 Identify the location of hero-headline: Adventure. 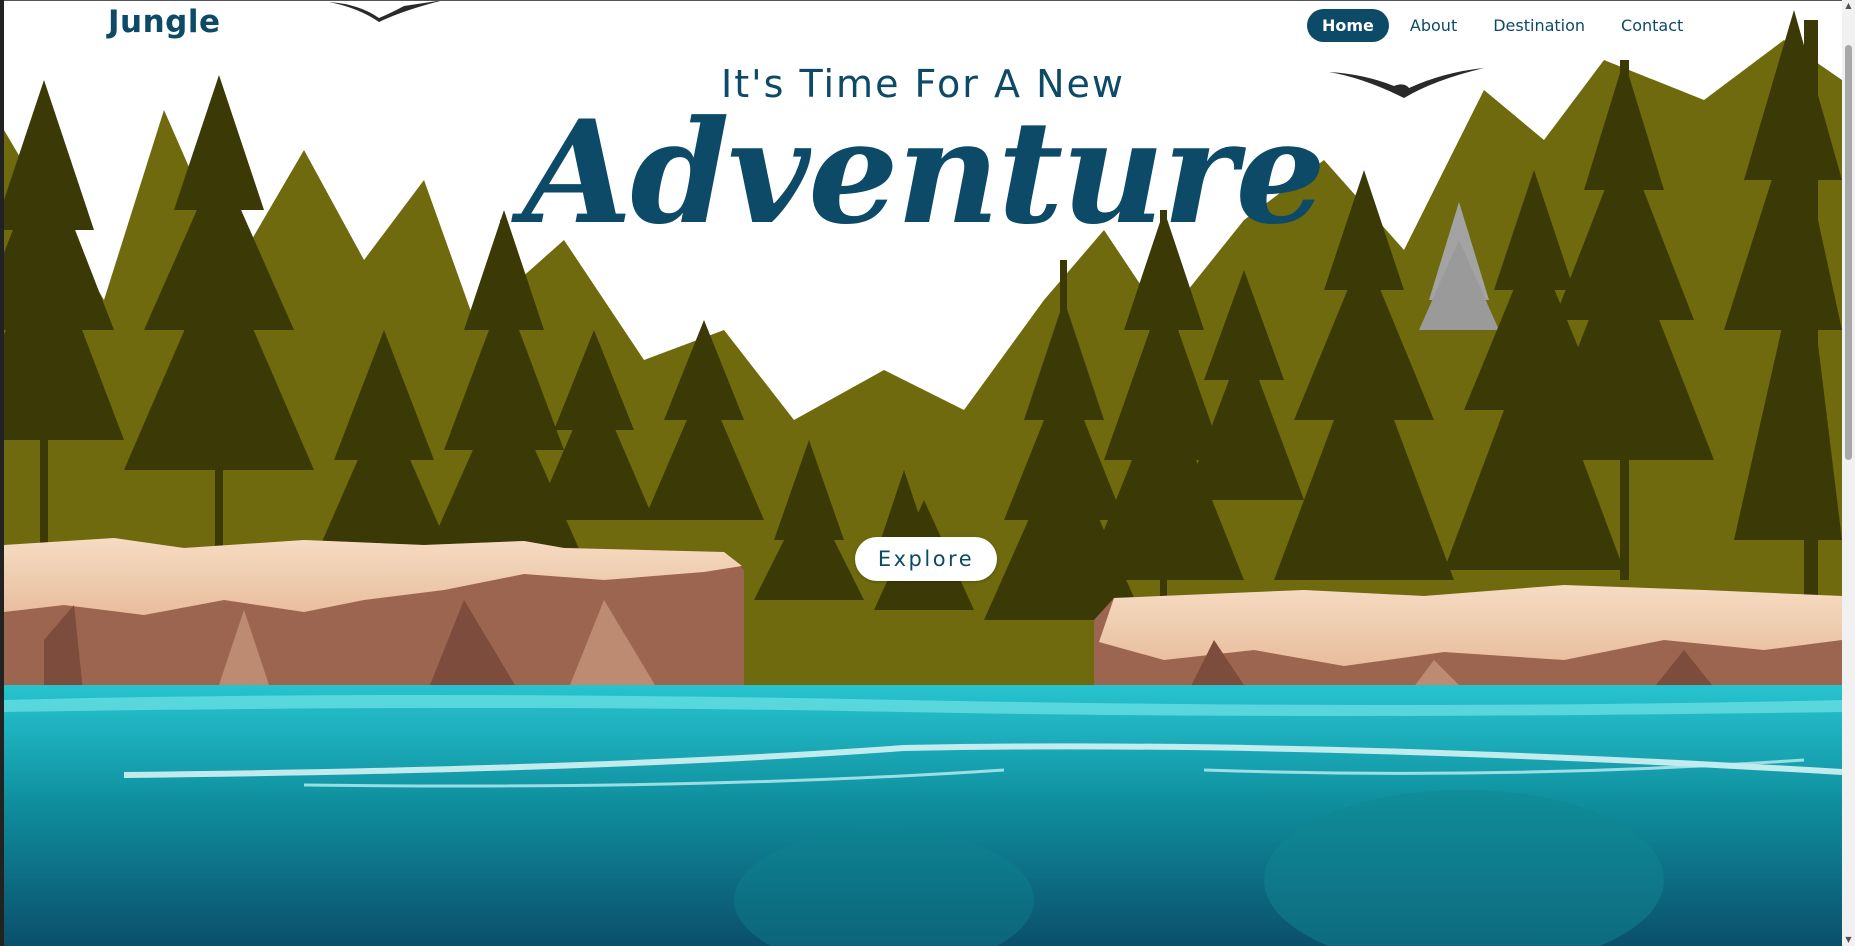
(924, 173).